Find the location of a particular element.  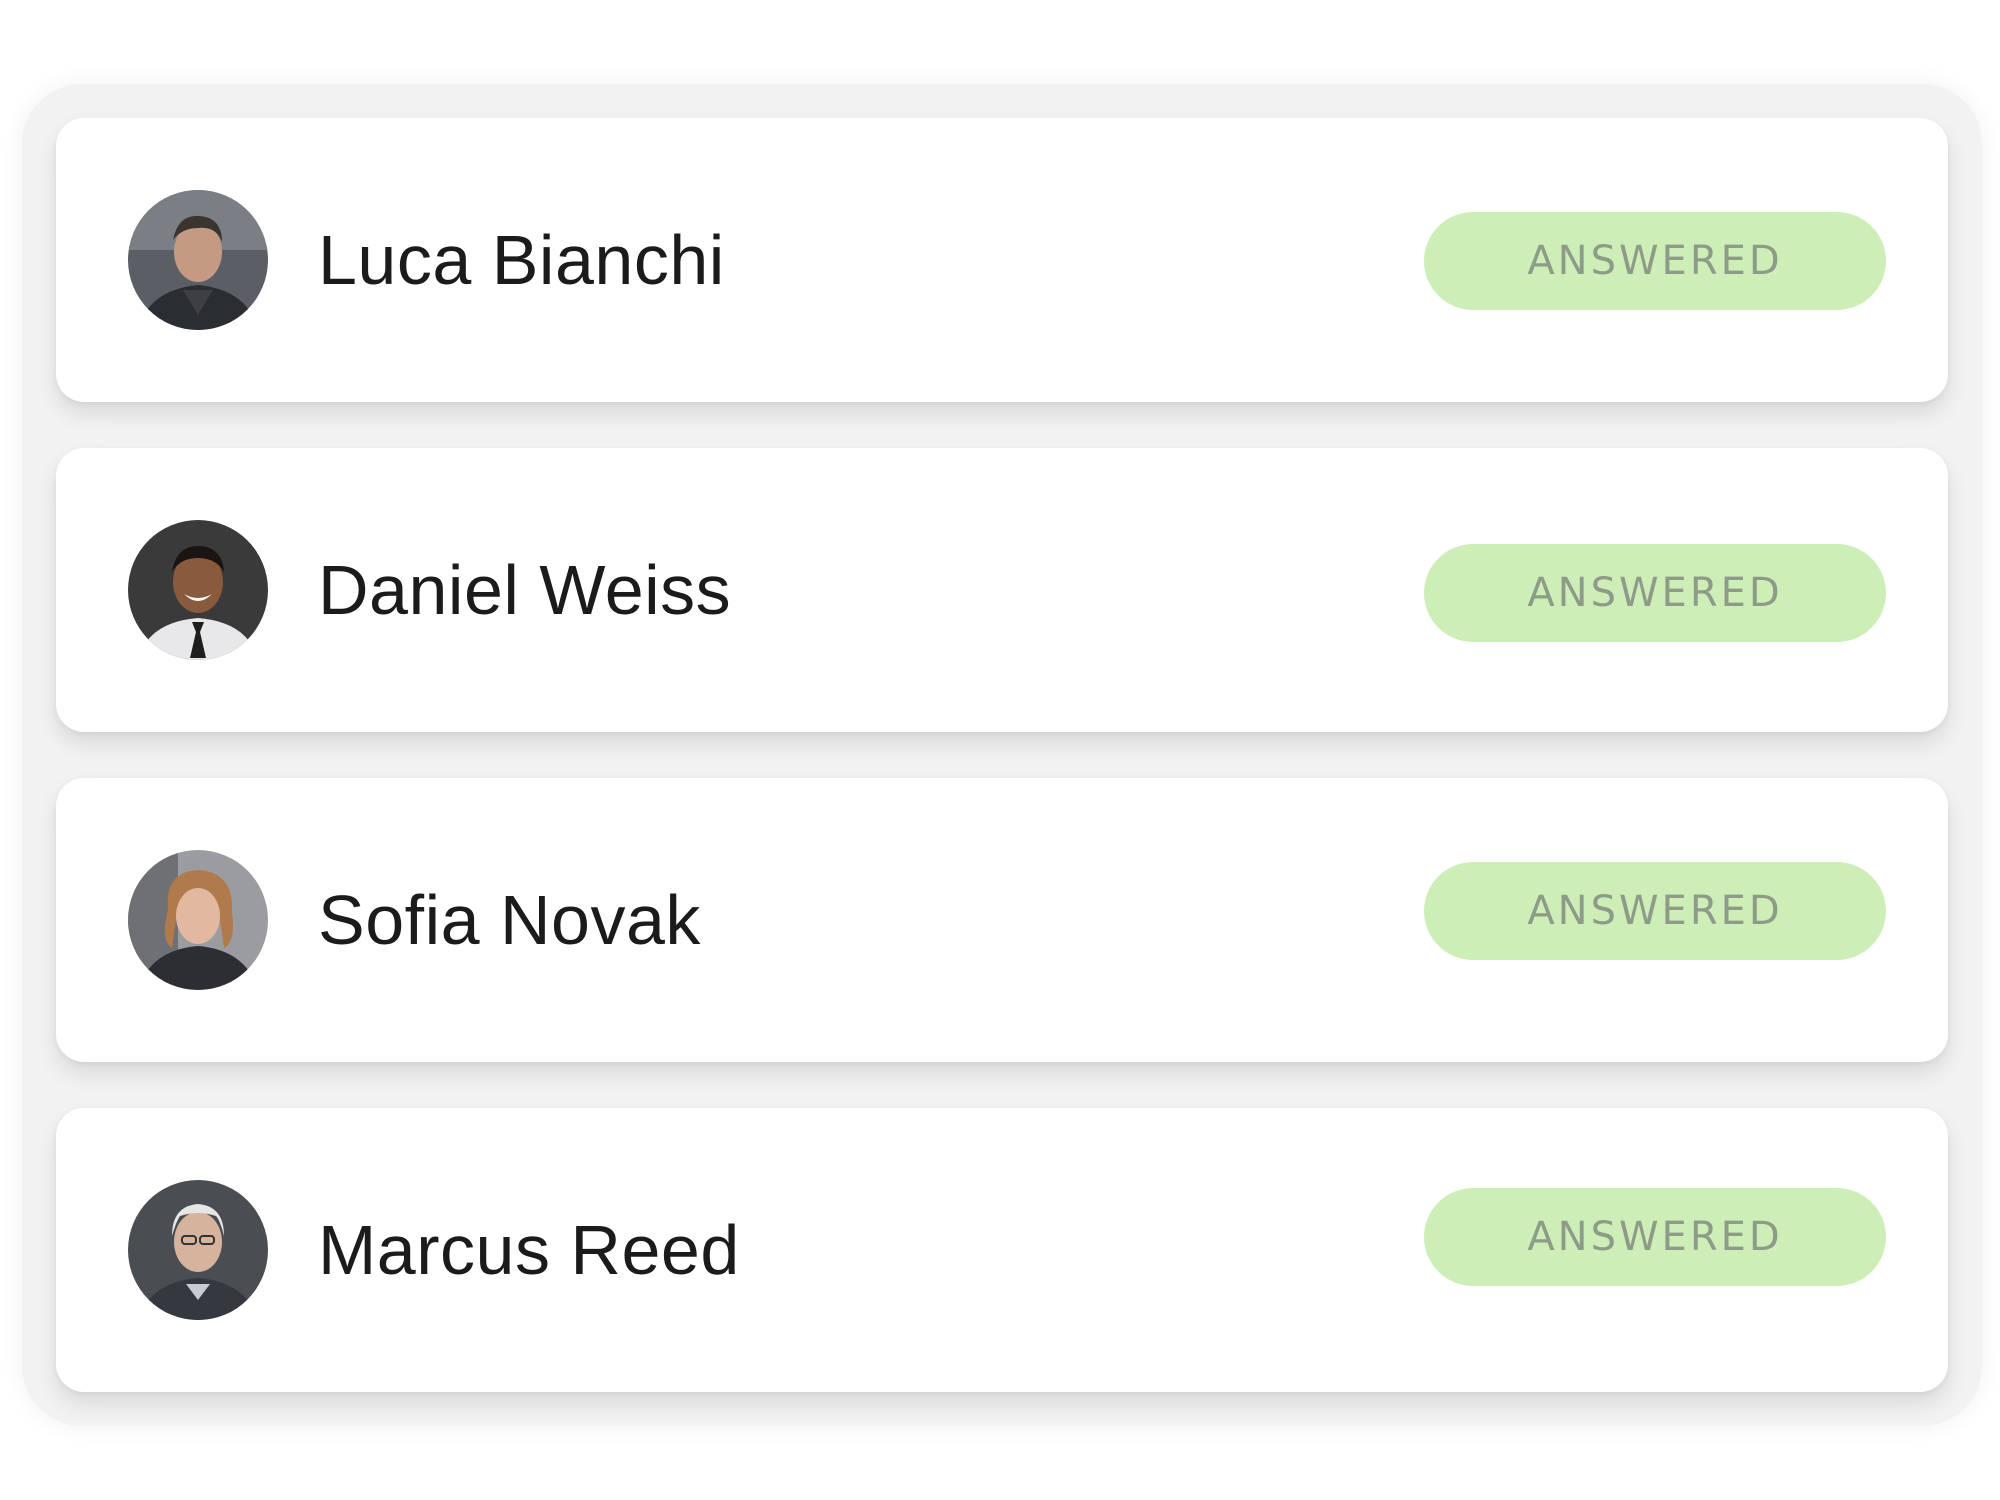

contact-name: Luca Bianchi is located at coordinates (521, 260).